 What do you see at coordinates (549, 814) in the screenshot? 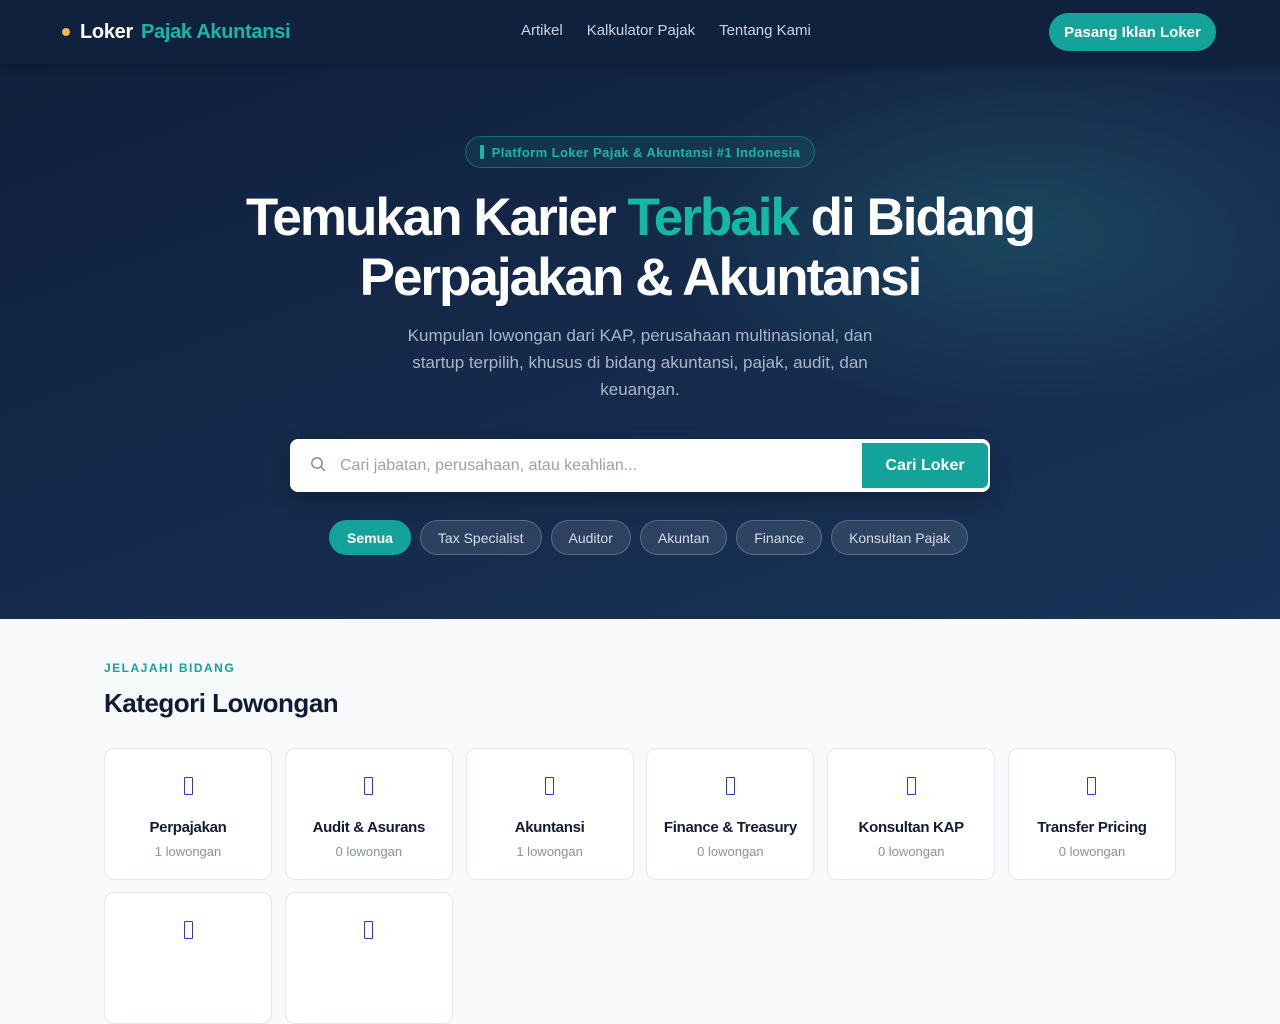
I see `category-card-akuntansi: Akuntansi 1 lowongan` at bounding box center [549, 814].